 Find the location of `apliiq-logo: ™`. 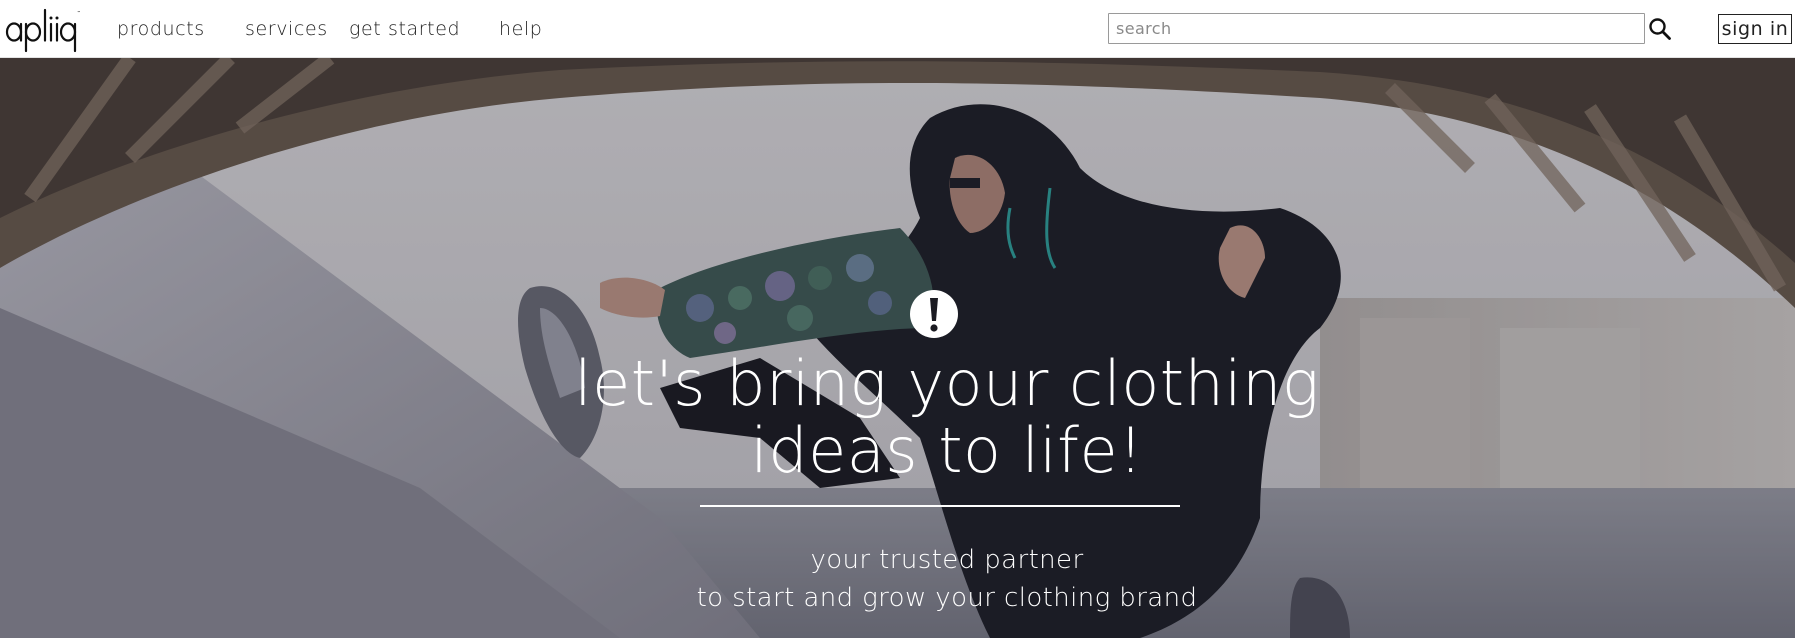

apliiq-logo: ™ is located at coordinates (44, 28).